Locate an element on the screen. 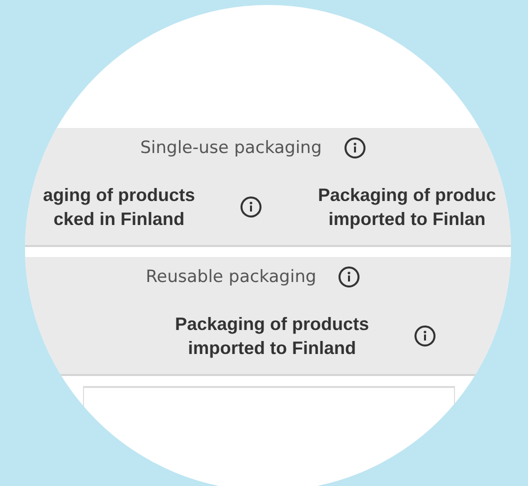 The width and height of the screenshot is (528, 486). column-heading: Packaging of produc imported to Finlan is located at coordinates (407, 207).